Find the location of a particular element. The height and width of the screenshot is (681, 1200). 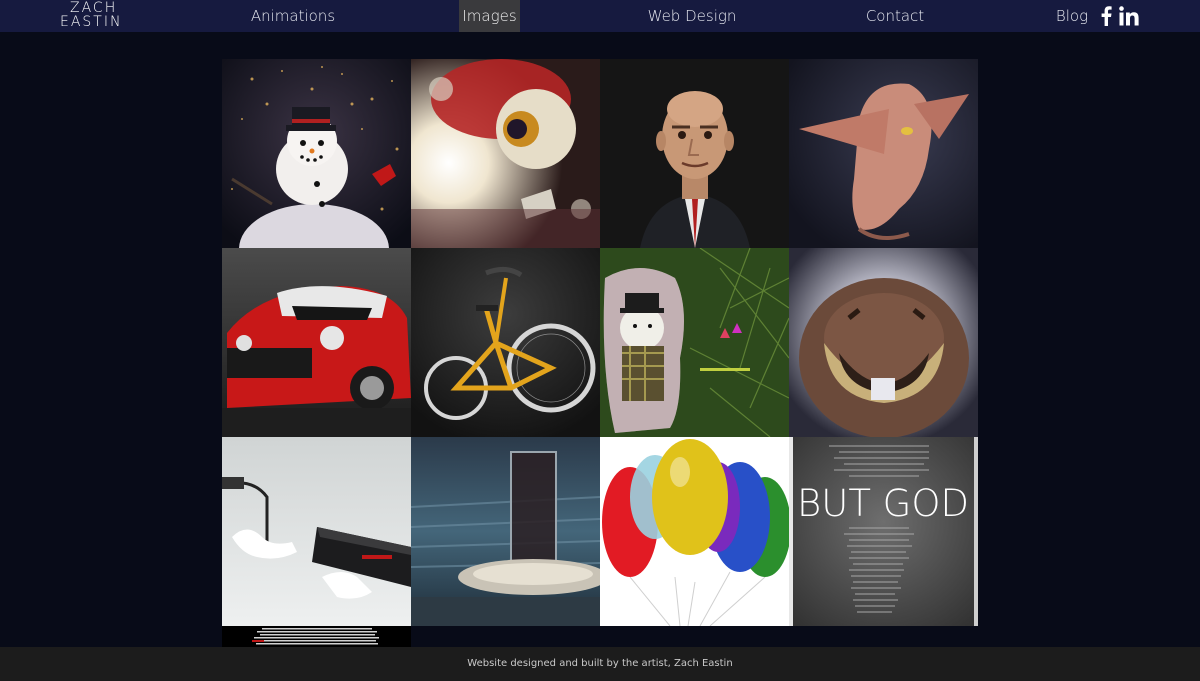

but-god-caption: BUT GOD is located at coordinates (883, 503).